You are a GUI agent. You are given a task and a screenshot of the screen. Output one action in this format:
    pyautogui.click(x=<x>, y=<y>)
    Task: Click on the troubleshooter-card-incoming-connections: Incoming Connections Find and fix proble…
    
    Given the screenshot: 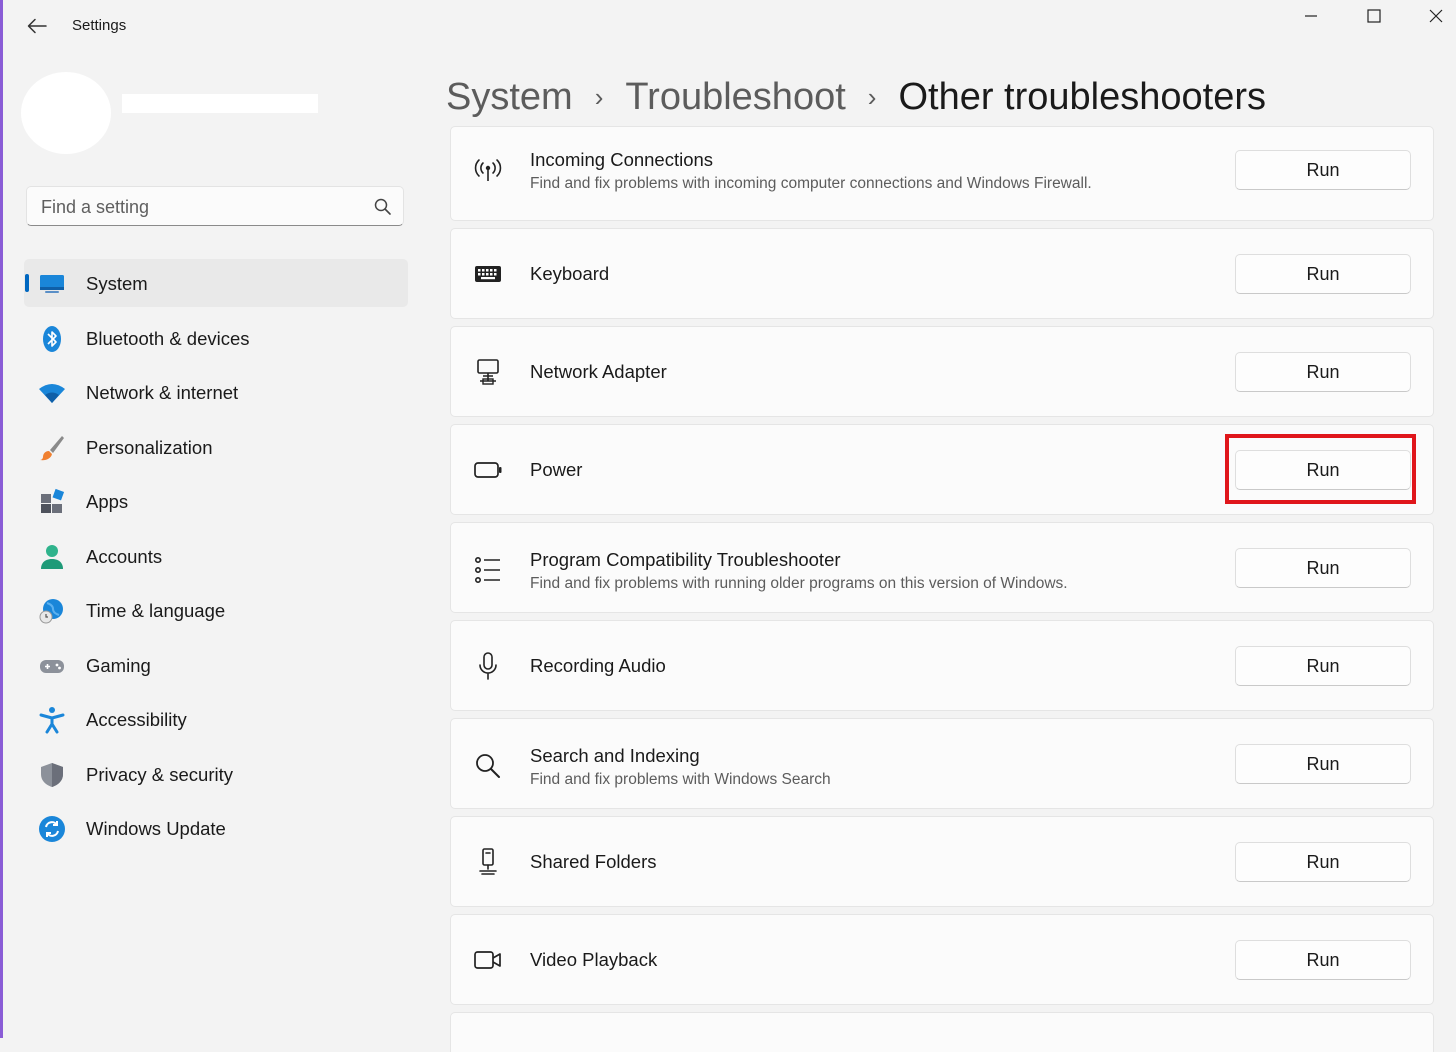 What is the action you would take?
    pyautogui.click(x=942, y=173)
    